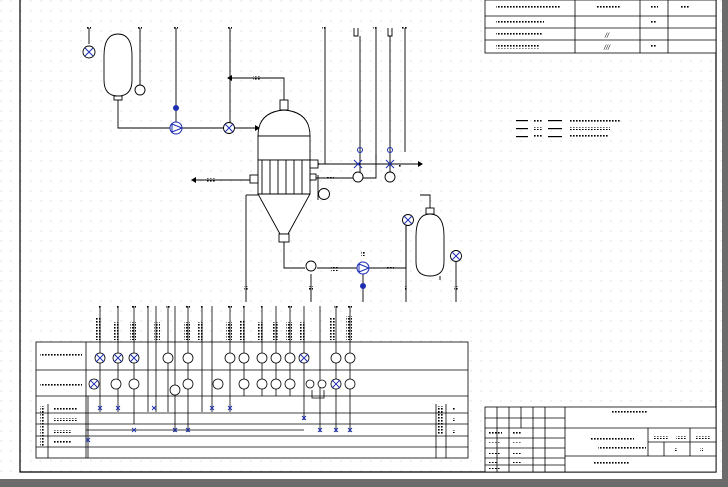 The height and width of the screenshot is (487, 728). I want to click on receiver-vessel-right, so click(430, 242).